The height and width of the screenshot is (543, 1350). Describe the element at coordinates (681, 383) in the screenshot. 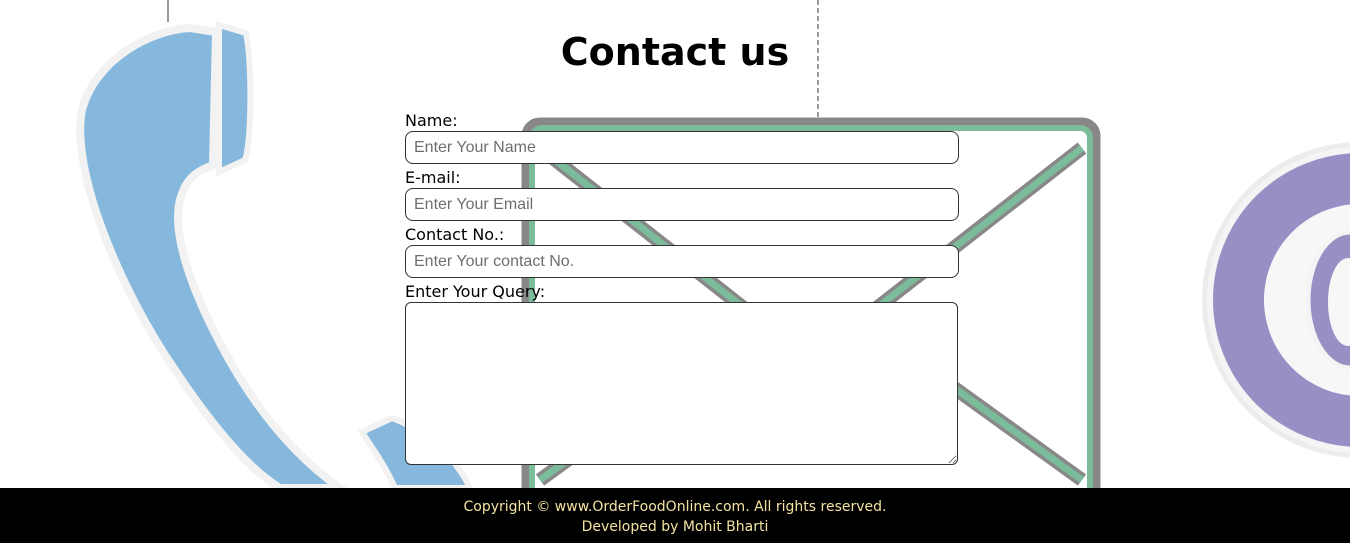

I see `query-textarea` at that location.